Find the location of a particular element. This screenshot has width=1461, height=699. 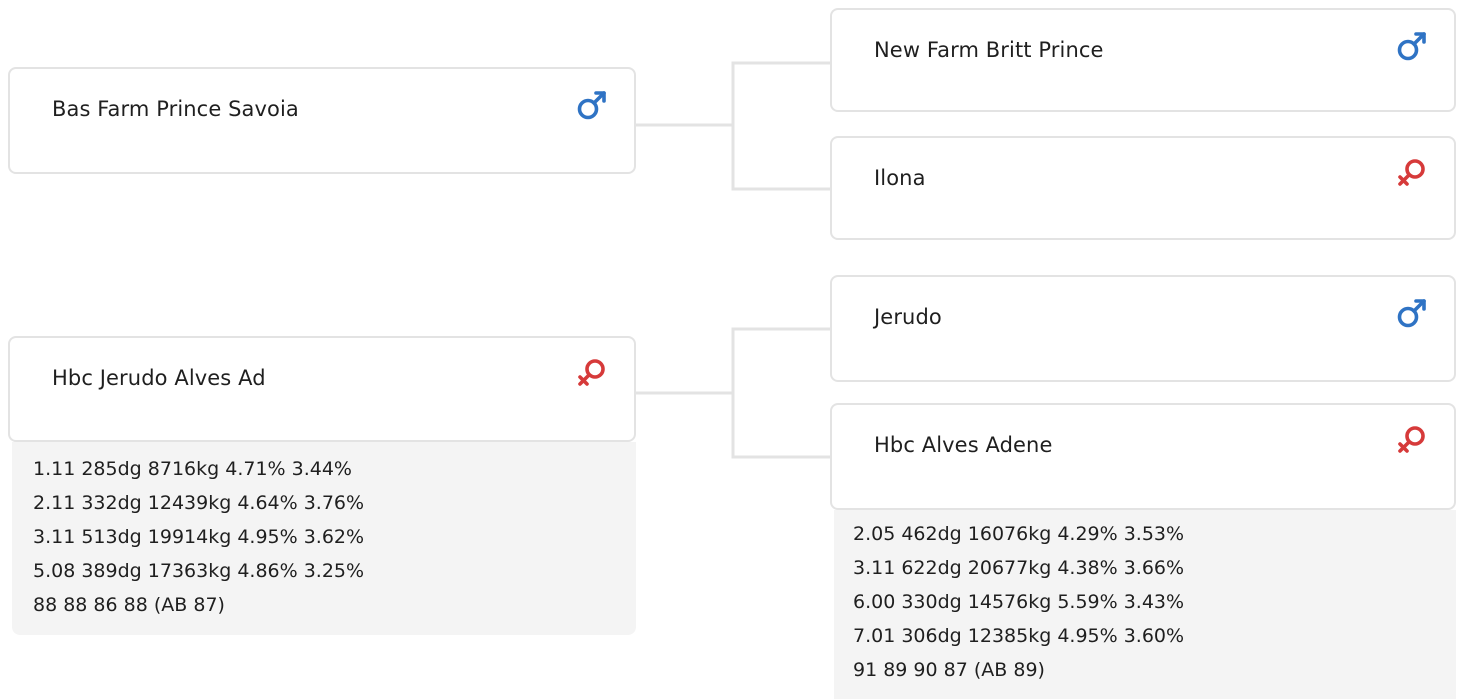

animal-name: New Farm Britt Prince is located at coordinates (989, 50).